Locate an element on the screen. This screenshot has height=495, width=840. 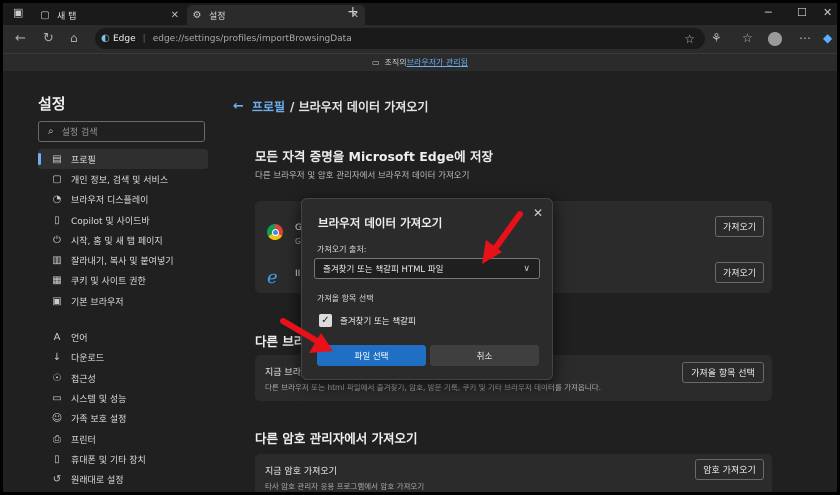
tab-actions-icon: ▣ is located at coordinates (18, 12).